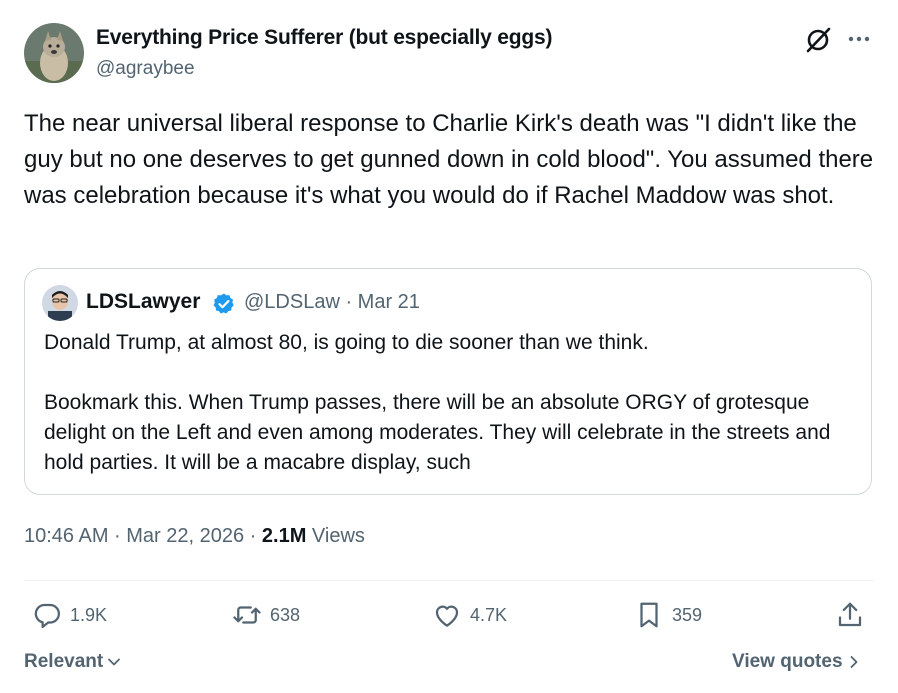  Describe the element at coordinates (266, 615) in the screenshot. I see `repost-button: 638` at that location.